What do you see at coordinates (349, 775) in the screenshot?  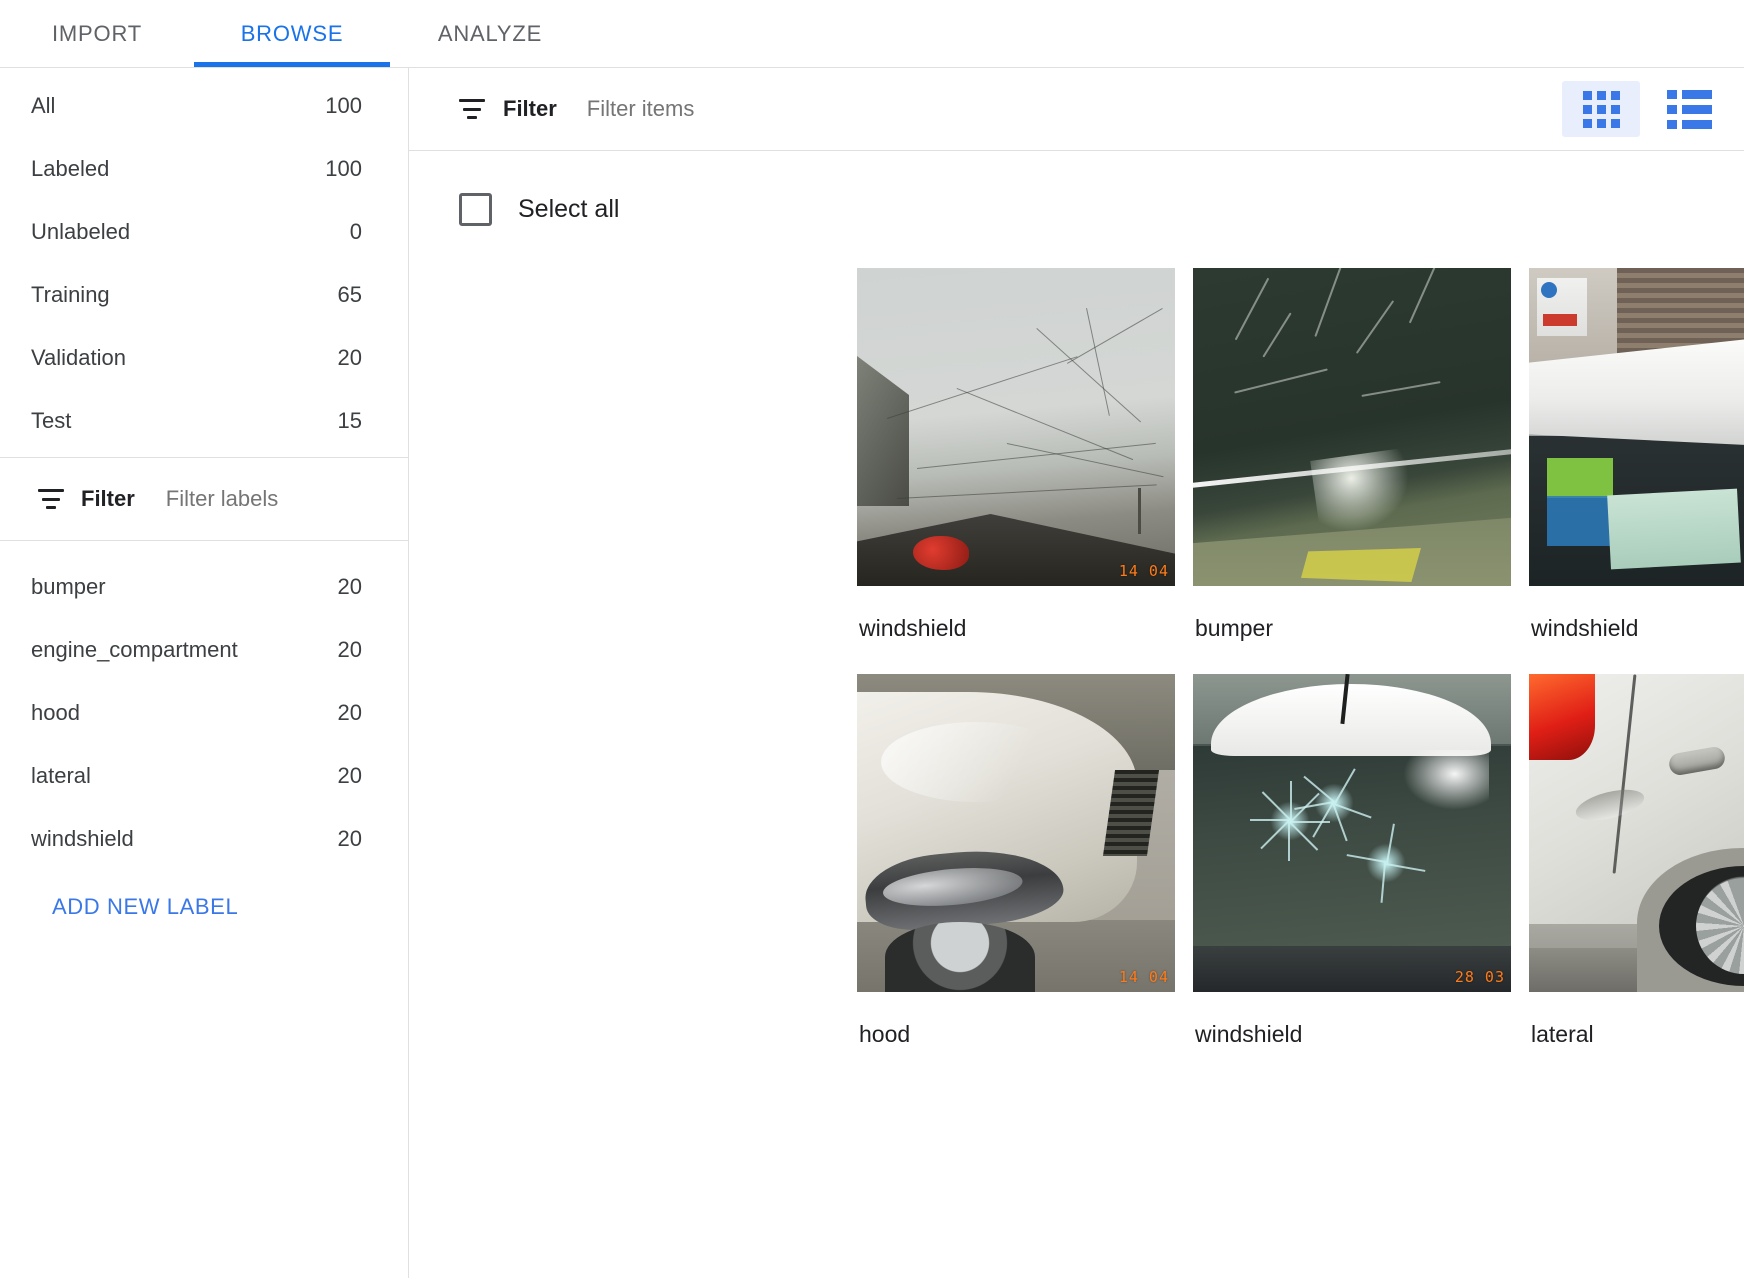 I see `label-row-lateral-count: 20` at bounding box center [349, 775].